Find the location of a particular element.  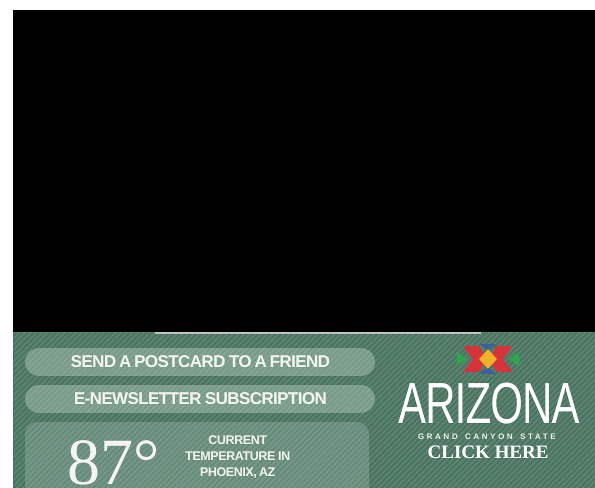

diamond-emblem-icon is located at coordinates (488, 359).